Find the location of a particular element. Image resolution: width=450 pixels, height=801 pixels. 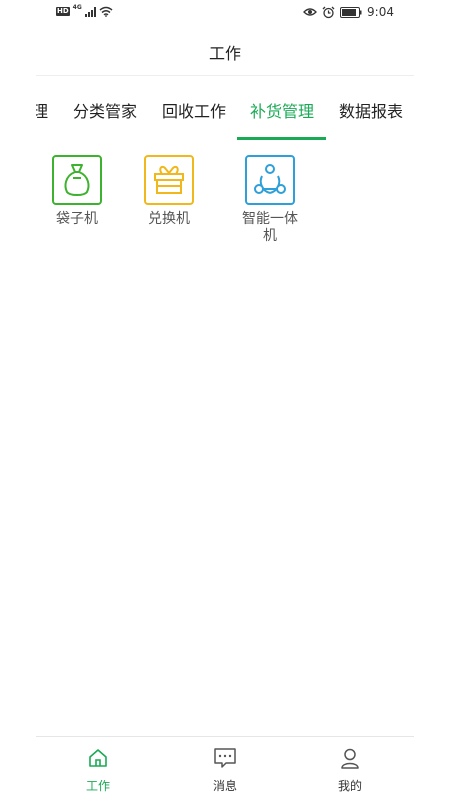

alarm-icon is located at coordinates (328, 12).